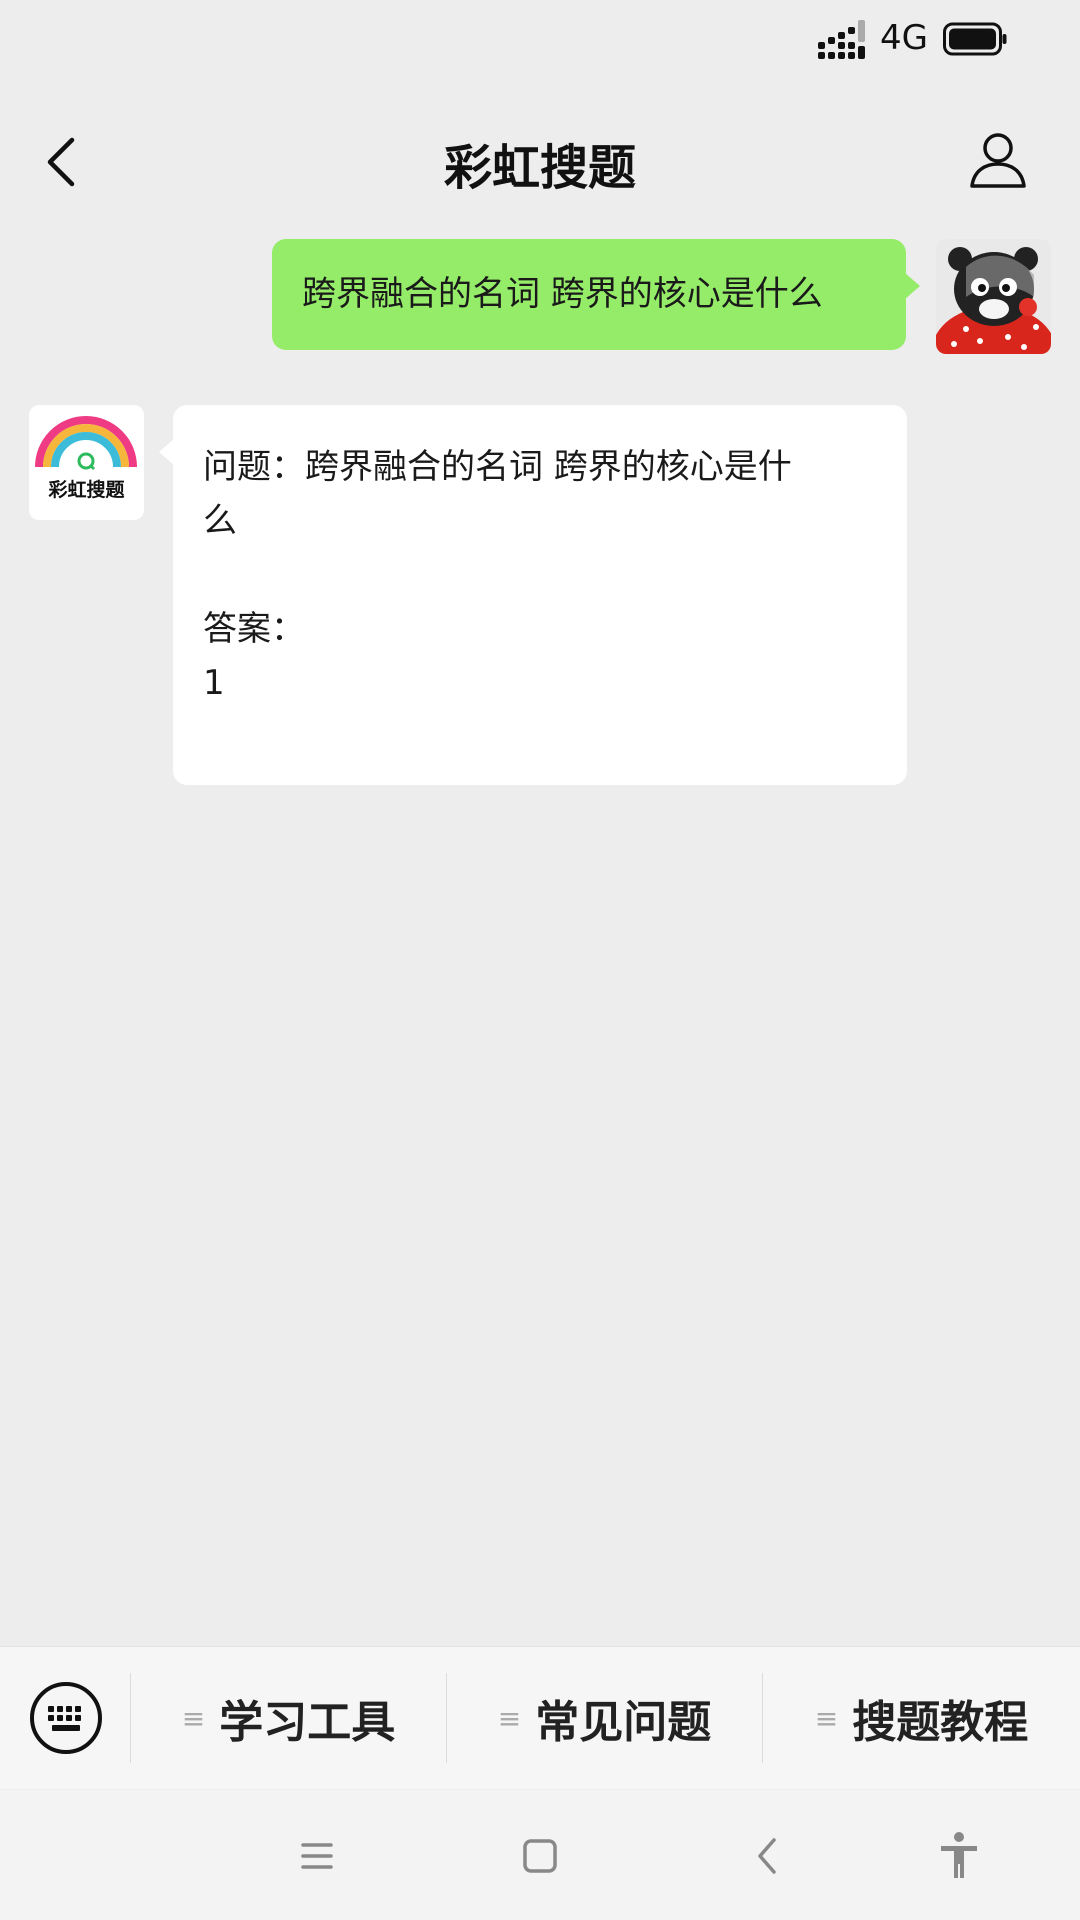 The image size is (1080, 1920). What do you see at coordinates (975, 39) in the screenshot?
I see `battery-icon` at bounding box center [975, 39].